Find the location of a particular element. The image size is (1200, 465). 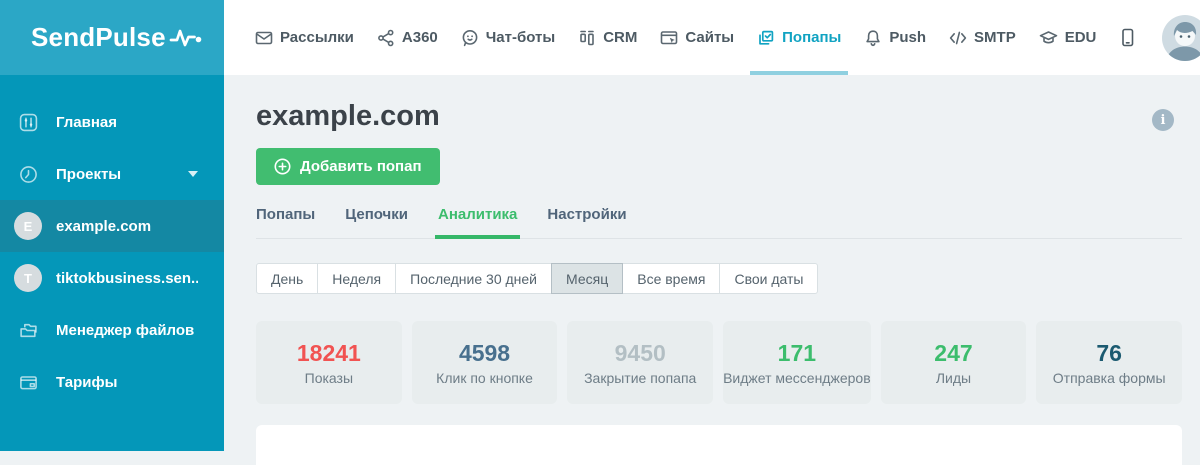

filter-last-30-days-button: Последние 30 дней is located at coordinates (474, 278).